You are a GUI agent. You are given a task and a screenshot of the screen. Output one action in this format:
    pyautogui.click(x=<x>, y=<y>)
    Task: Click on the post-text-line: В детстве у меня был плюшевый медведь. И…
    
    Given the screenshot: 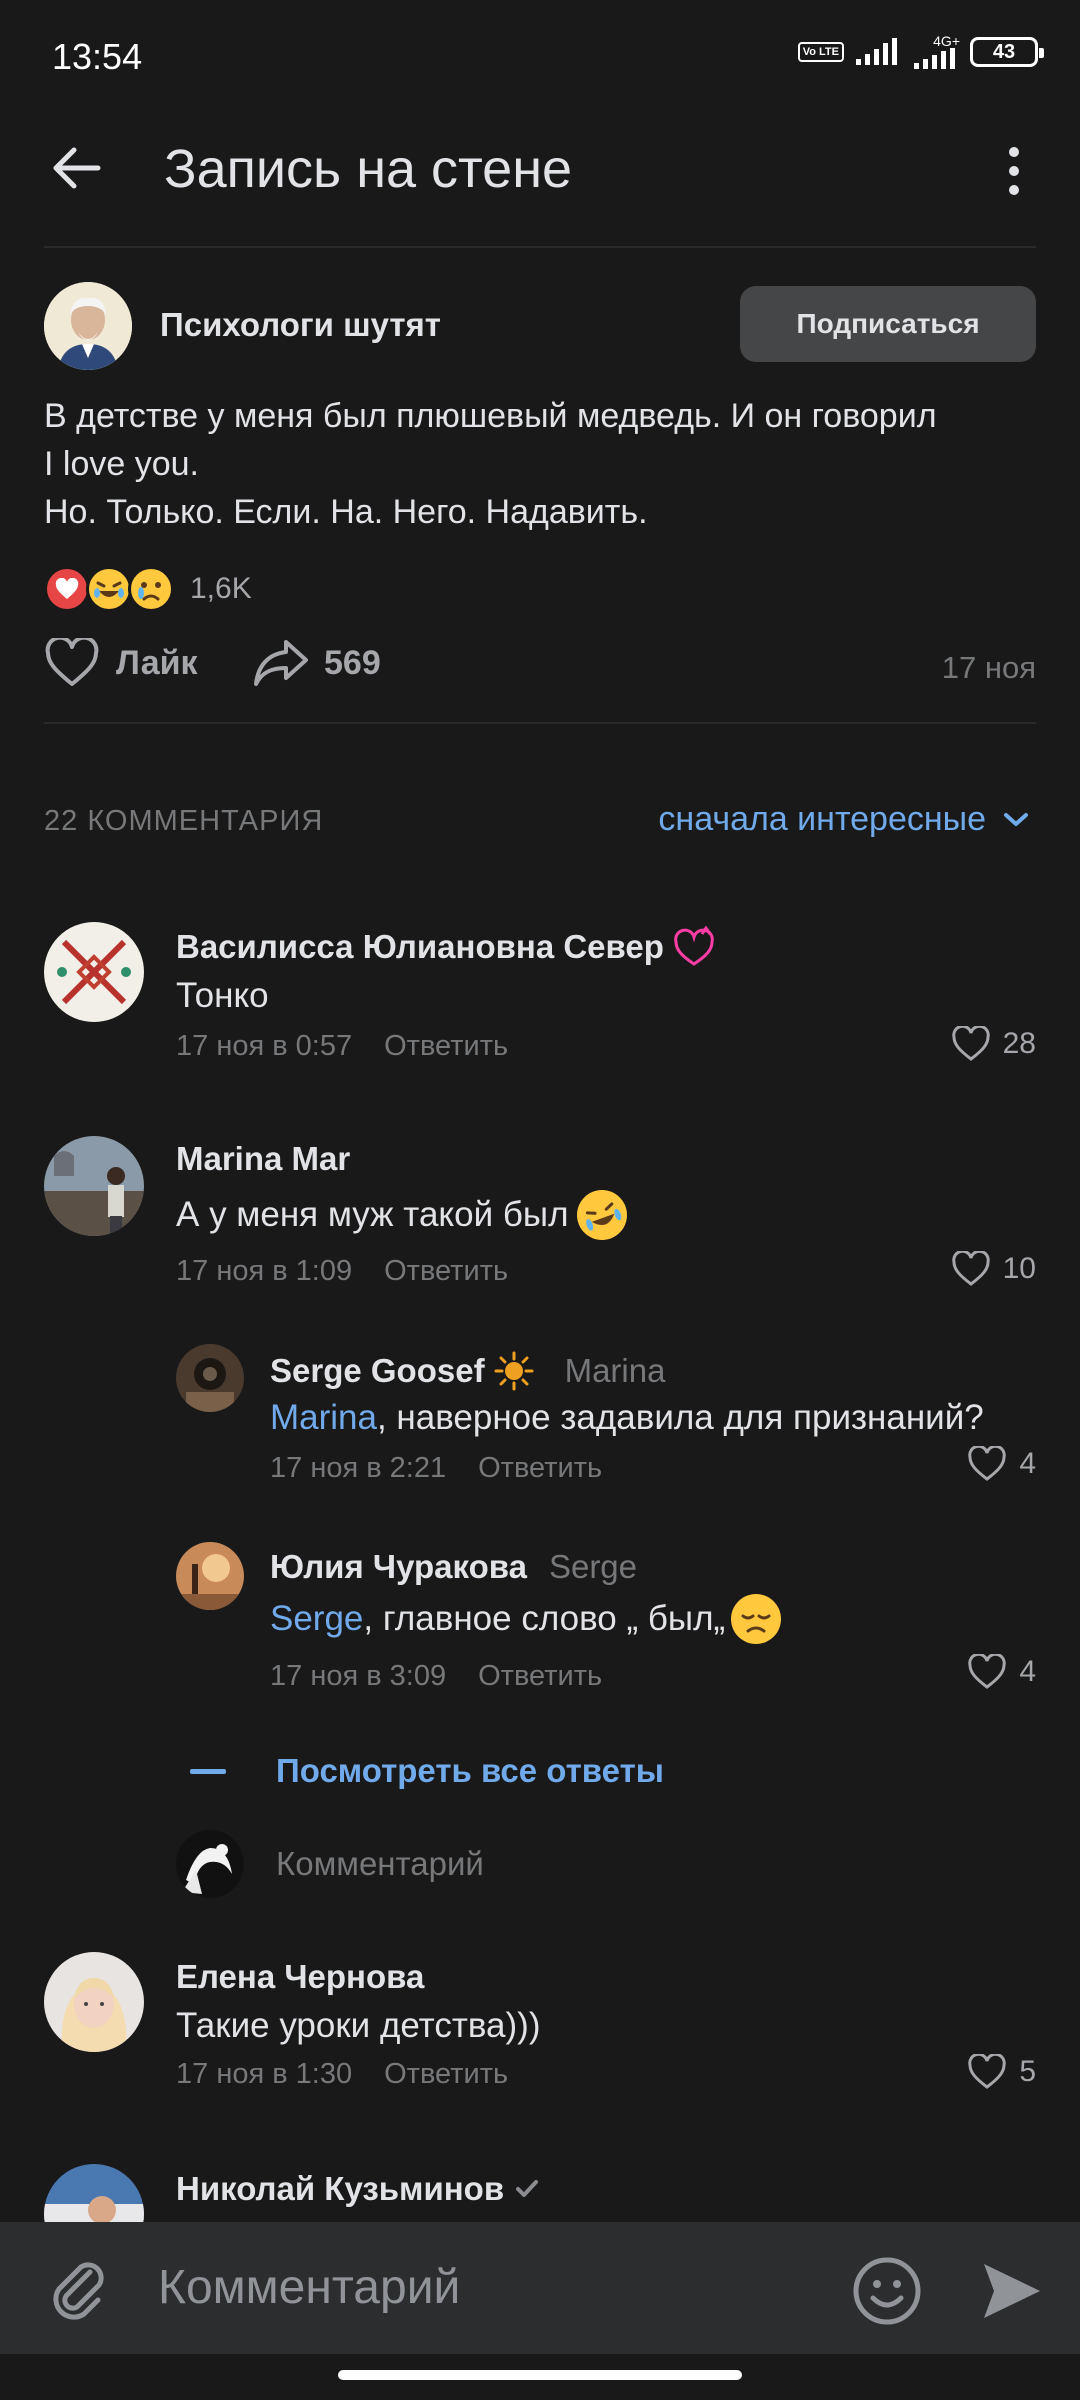 What is the action you would take?
    pyautogui.click(x=490, y=416)
    